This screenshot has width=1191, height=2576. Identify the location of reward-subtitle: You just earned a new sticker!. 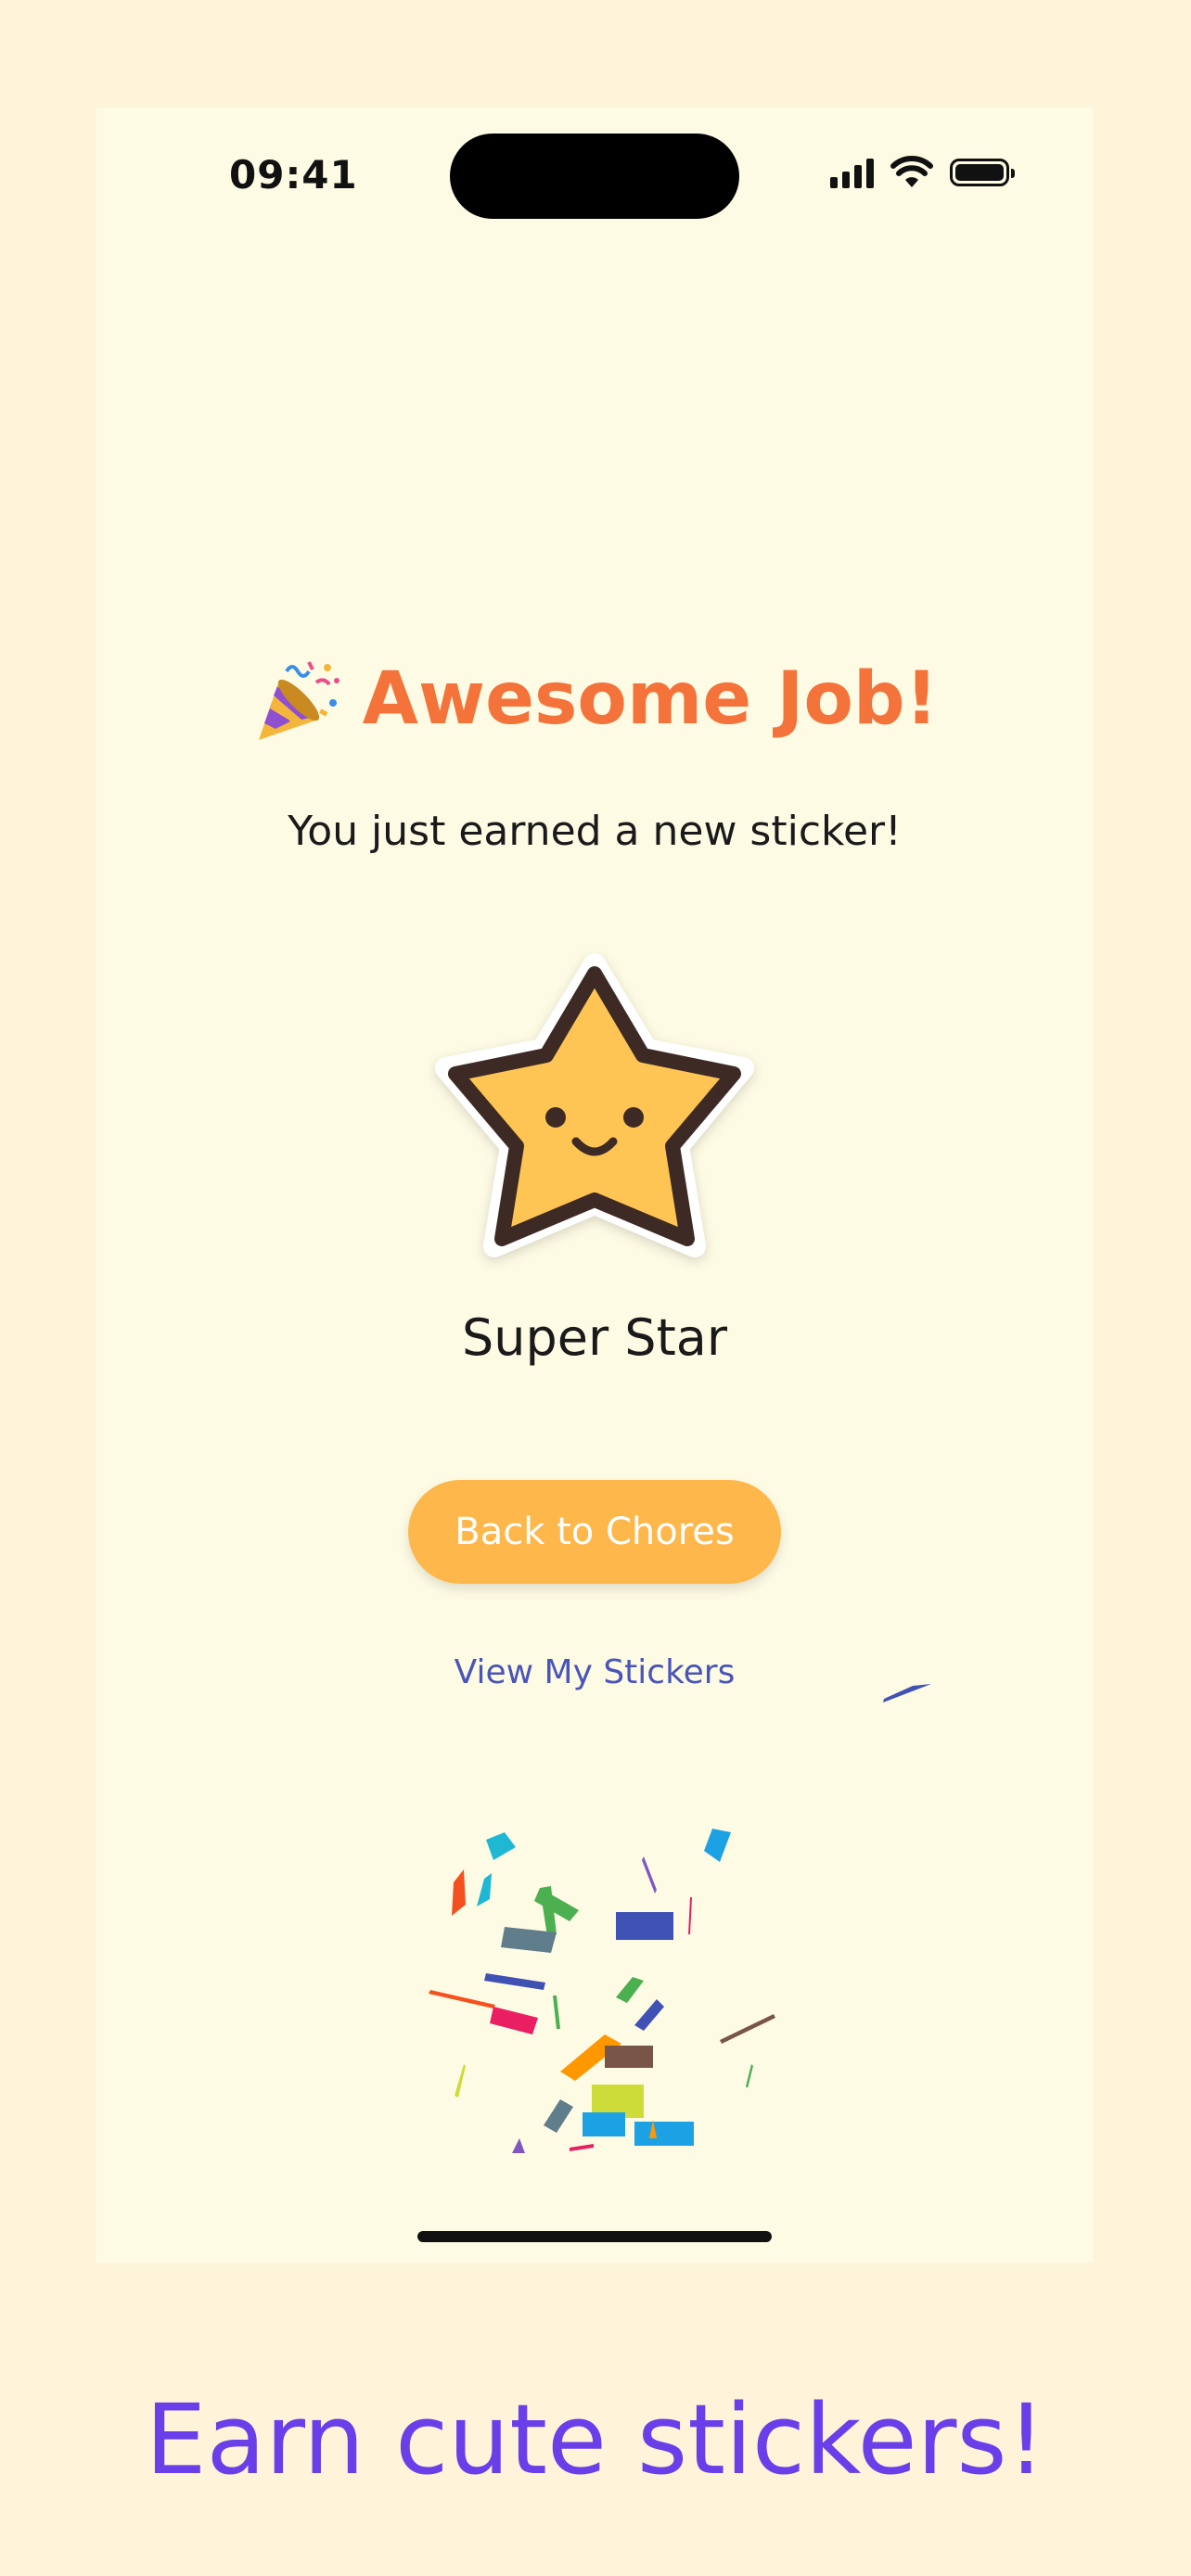
(595, 831).